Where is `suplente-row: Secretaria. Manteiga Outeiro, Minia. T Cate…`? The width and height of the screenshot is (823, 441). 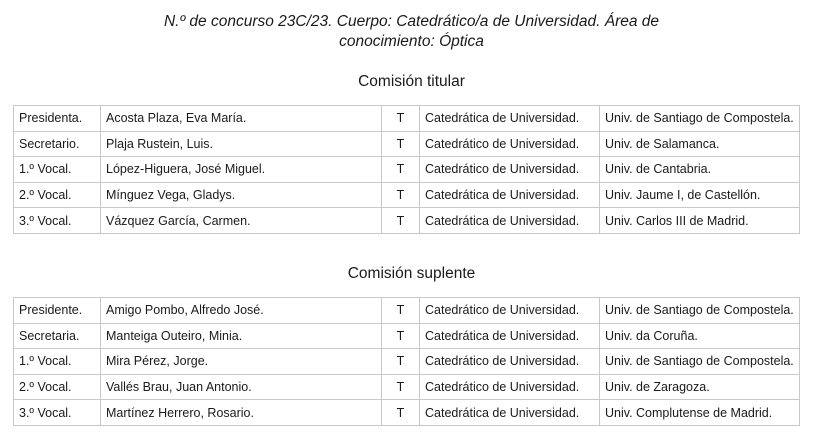
suplente-row: Secretaria. Manteiga Outeiro, Minia. T Cate… is located at coordinates (406, 336).